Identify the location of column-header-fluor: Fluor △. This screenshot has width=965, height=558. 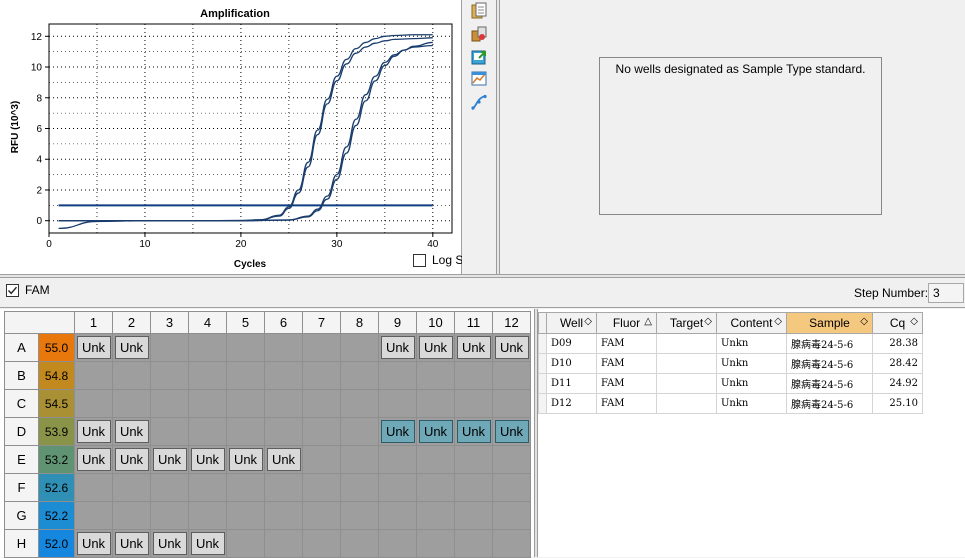
(626, 323).